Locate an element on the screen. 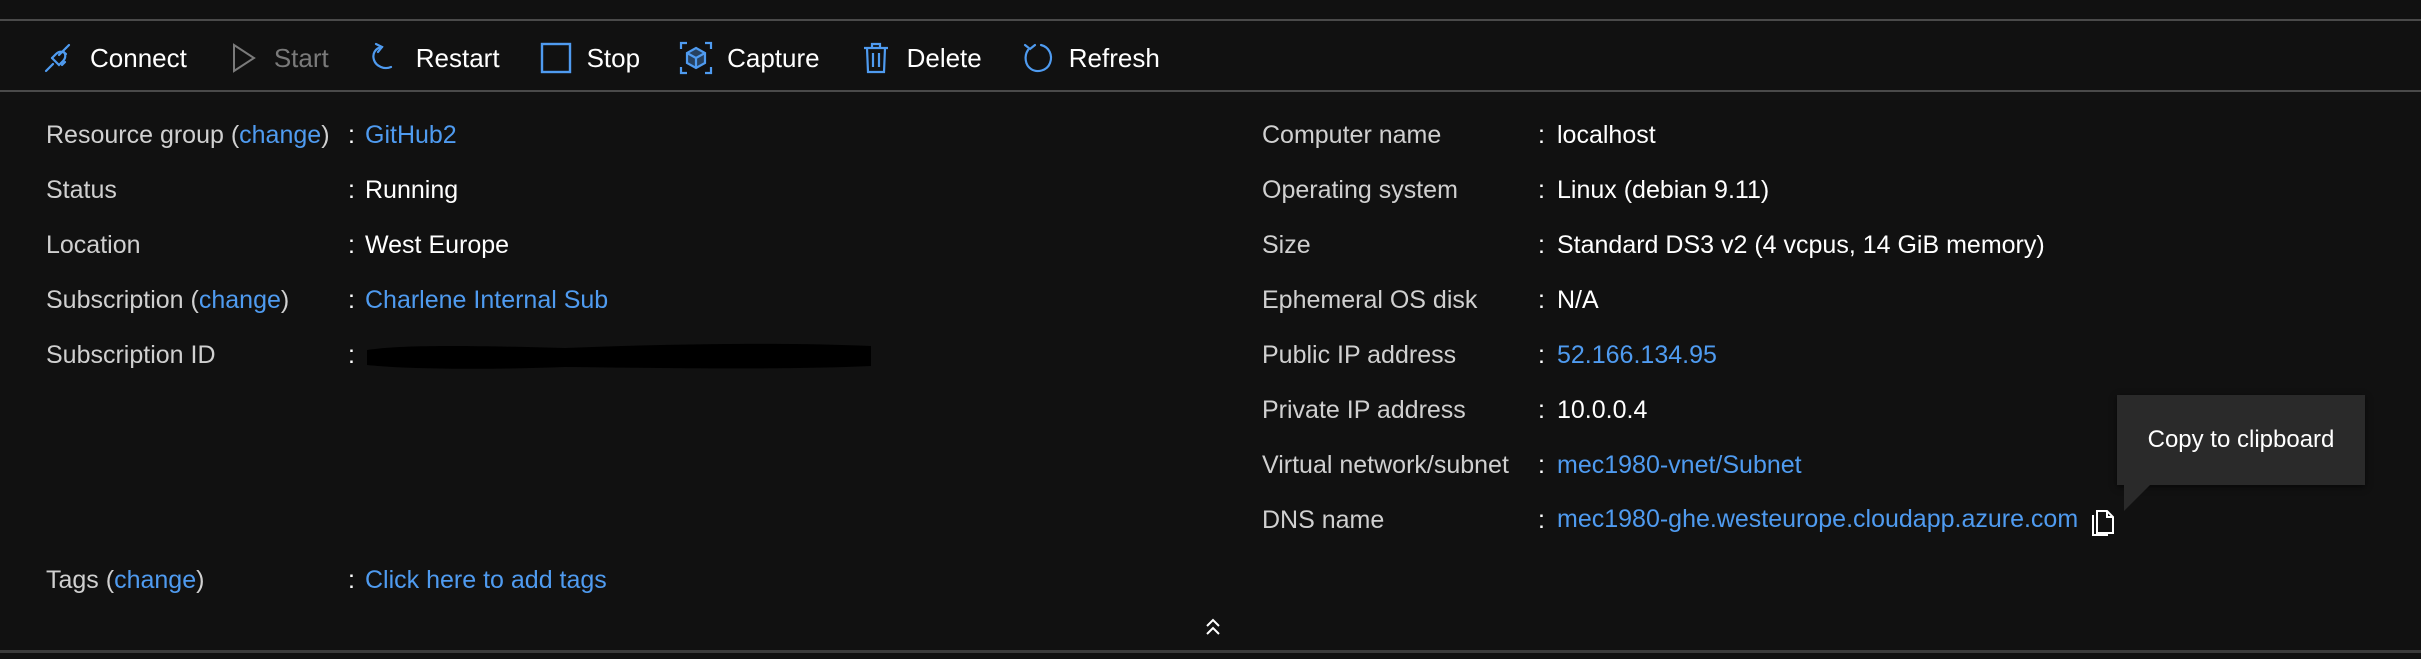  computer-name-label: Computer name is located at coordinates (1352, 135).